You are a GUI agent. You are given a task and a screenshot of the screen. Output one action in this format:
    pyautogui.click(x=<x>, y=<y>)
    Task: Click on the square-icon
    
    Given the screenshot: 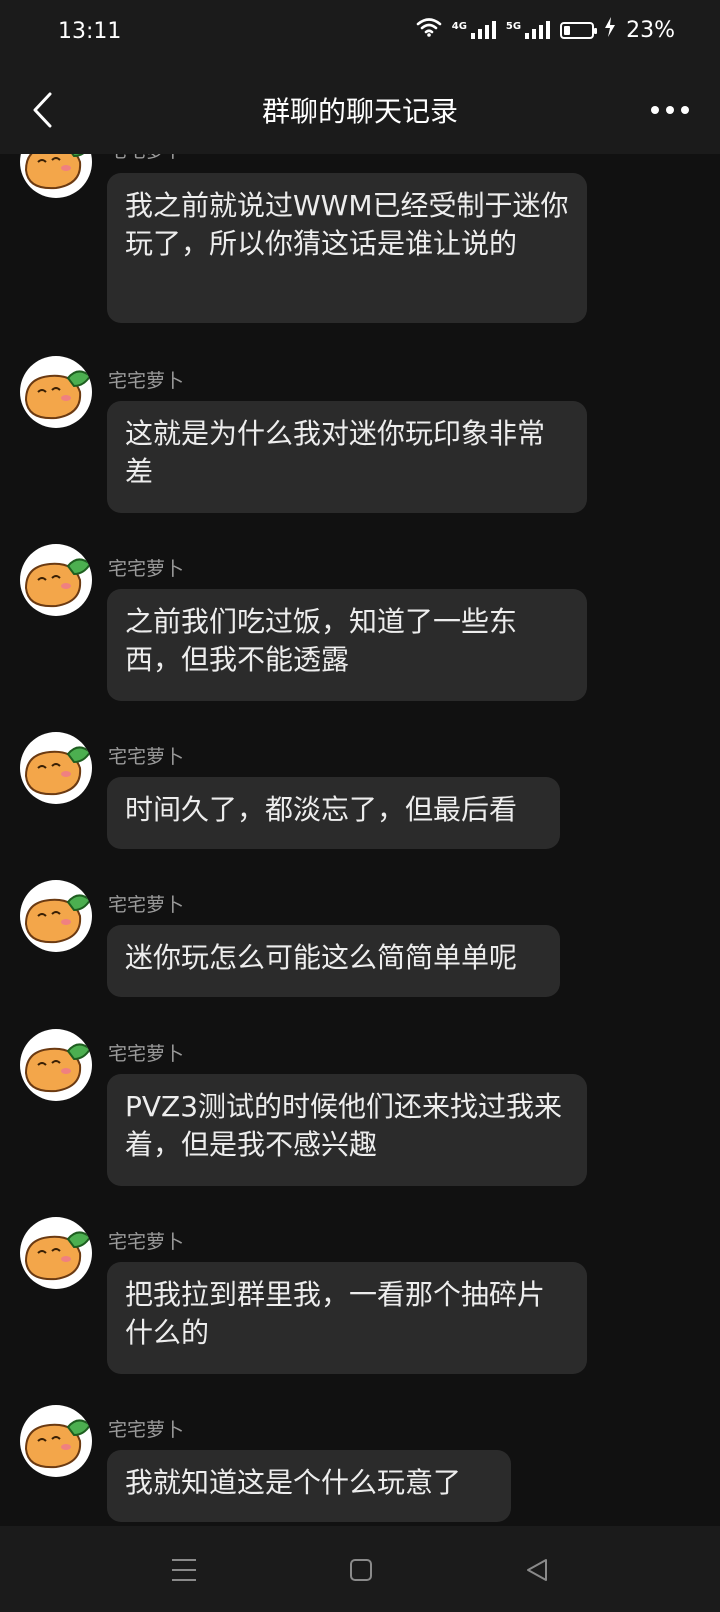 What is the action you would take?
    pyautogui.click(x=361, y=1570)
    